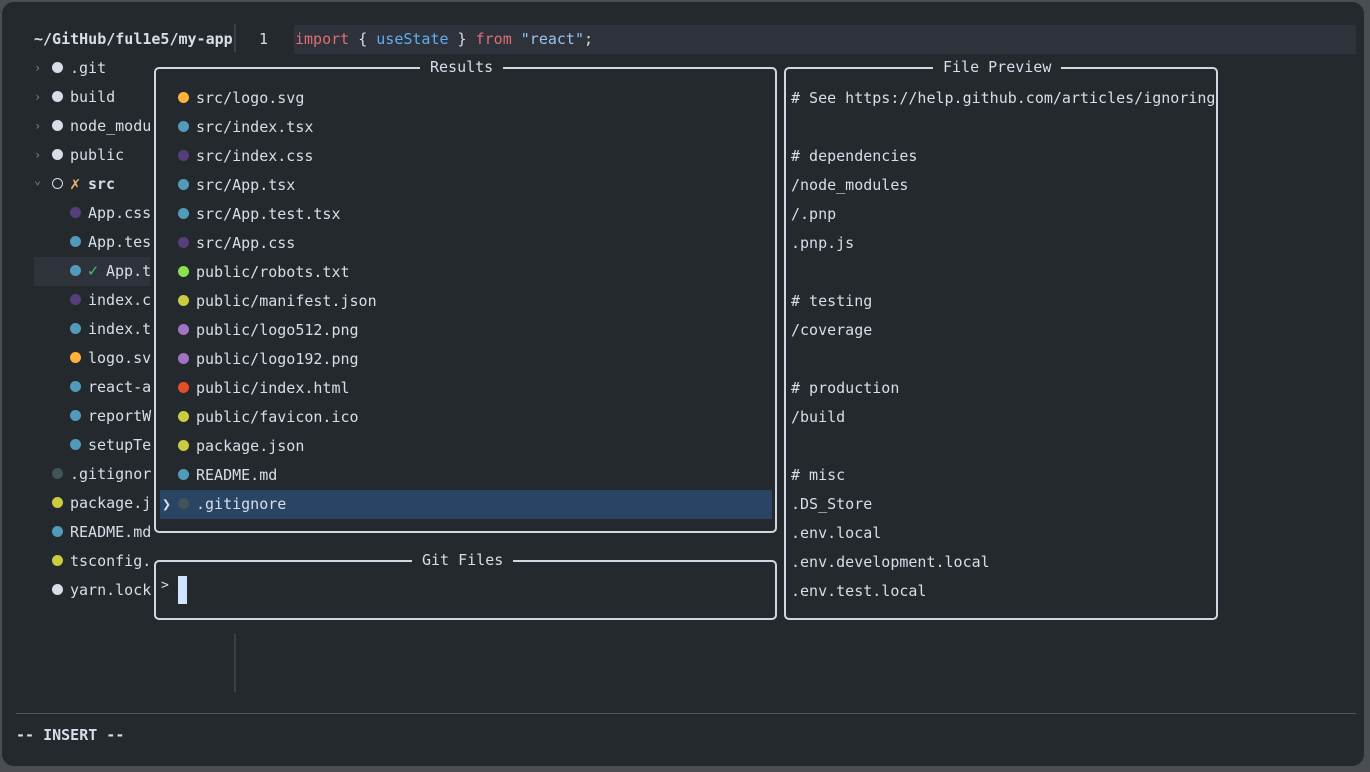 Image resolution: width=1370 pixels, height=772 pixels. What do you see at coordinates (444, 39) in the screenshot?
I see `code-line: import { useState } from "react";` at bounding box center [444, 39].